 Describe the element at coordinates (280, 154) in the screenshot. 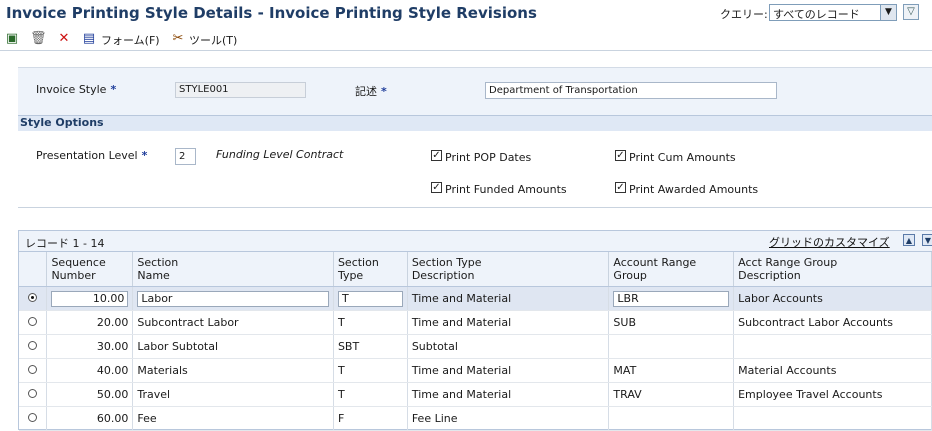

I see `presentation-level-desc: Funding Level Contract` at that location.